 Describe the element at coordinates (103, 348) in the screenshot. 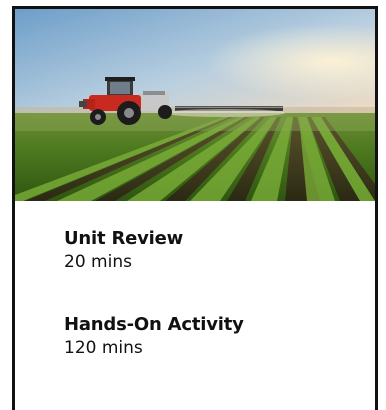

I see `item-duration: 120 mins` at that location.